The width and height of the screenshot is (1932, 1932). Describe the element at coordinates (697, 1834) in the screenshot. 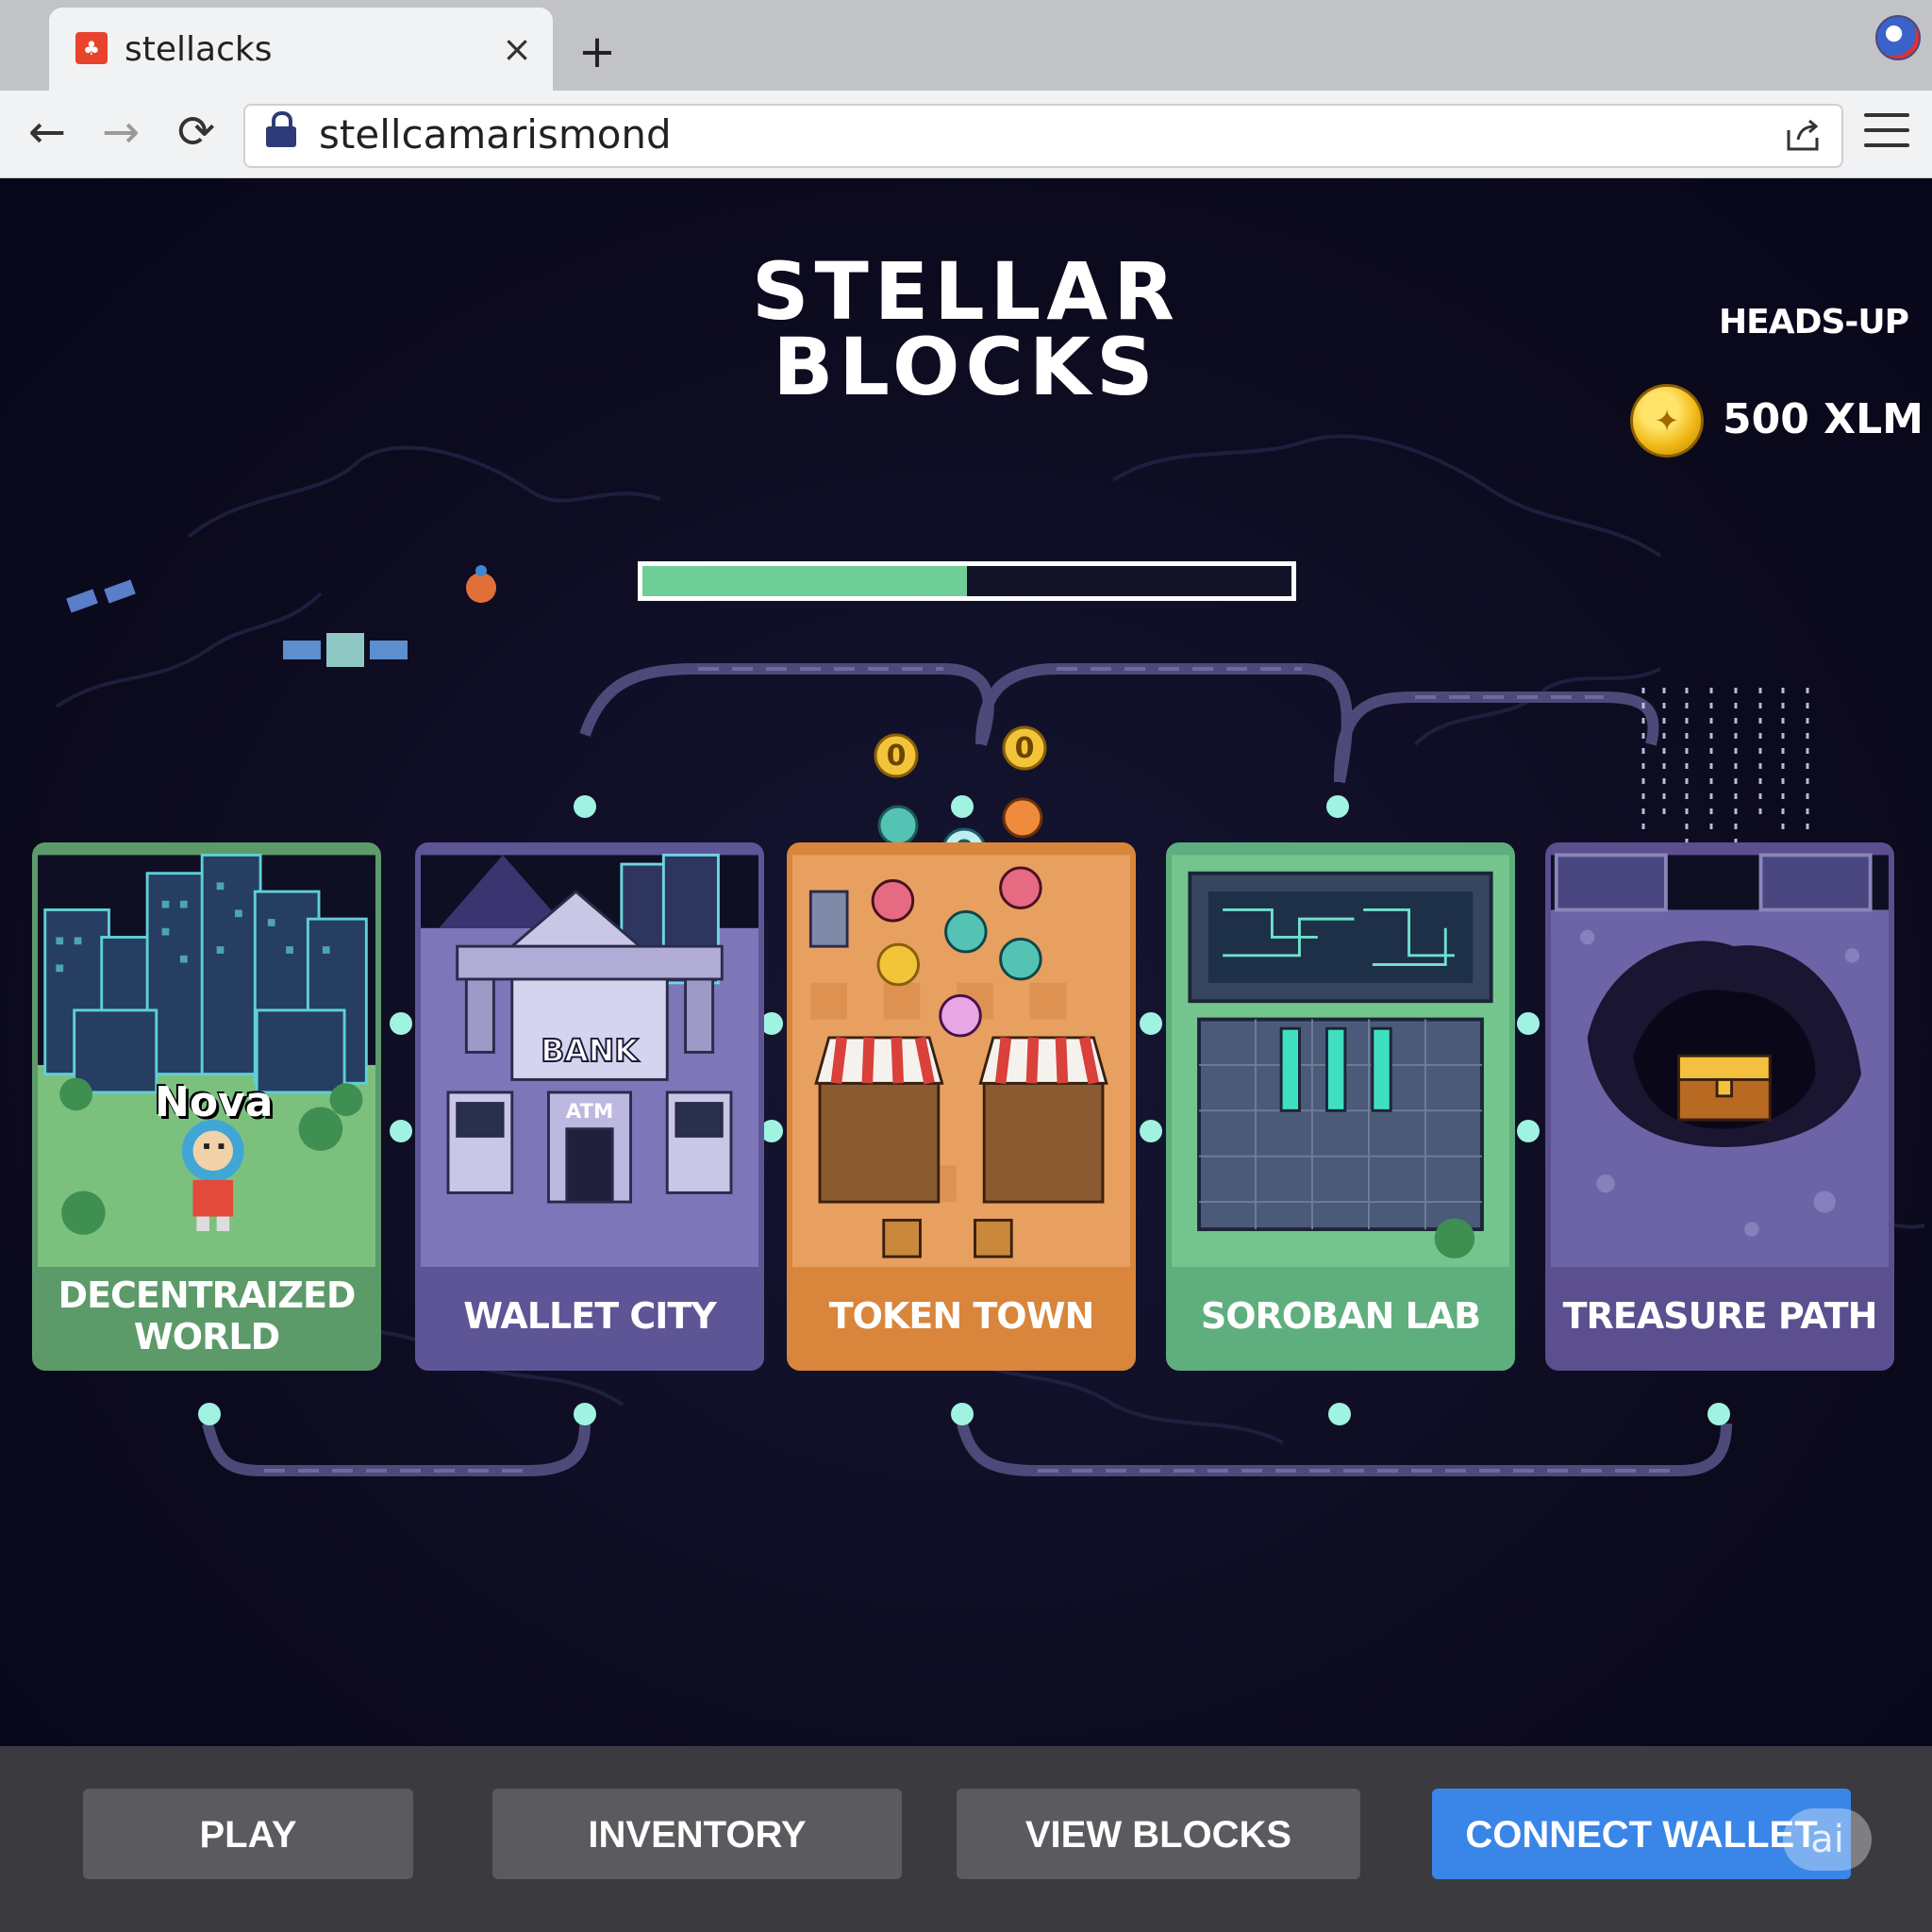

I see `inventory-button: INVENTORY` at that location.